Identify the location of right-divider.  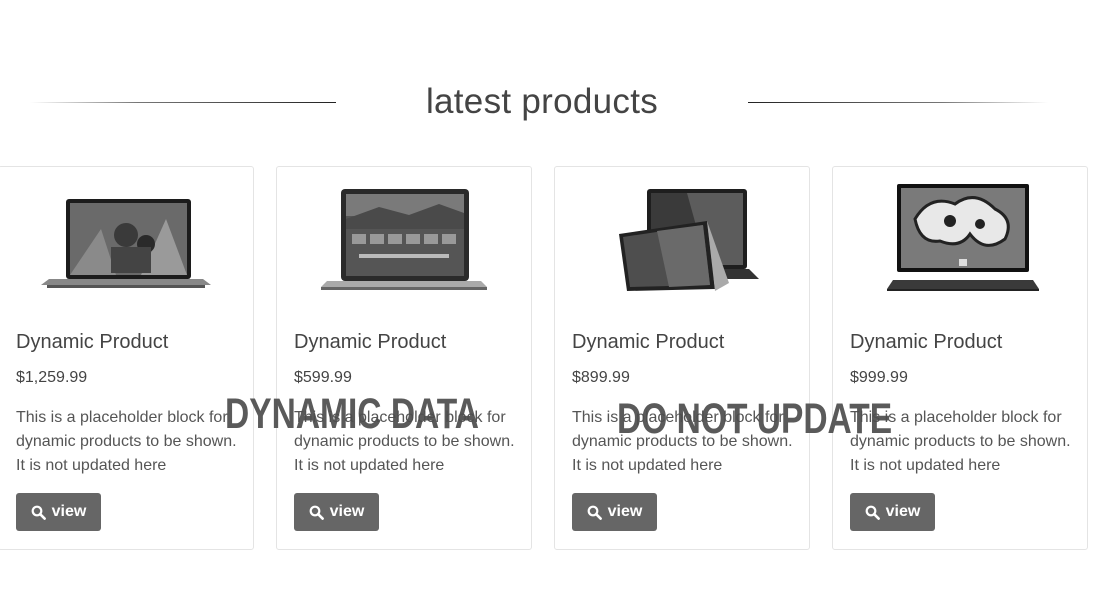
(898, 102).